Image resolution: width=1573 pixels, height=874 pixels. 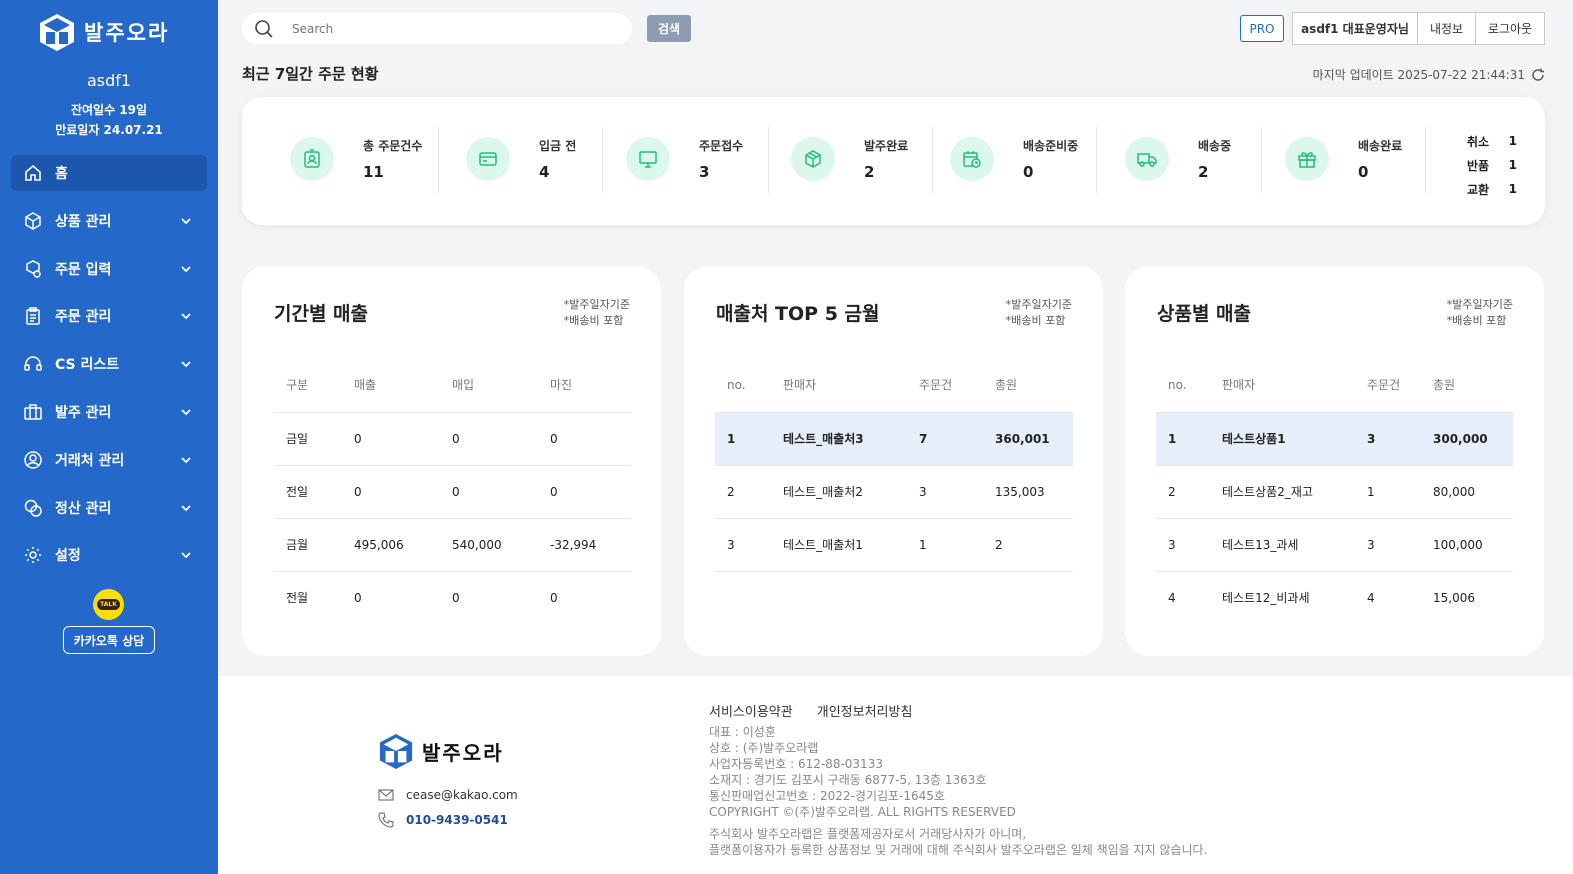 What do you see at coordinates (1294, 492) in the screenshot?
I see `table-cell: 테스트상품2_재고` at bounding box center [1294, 492].